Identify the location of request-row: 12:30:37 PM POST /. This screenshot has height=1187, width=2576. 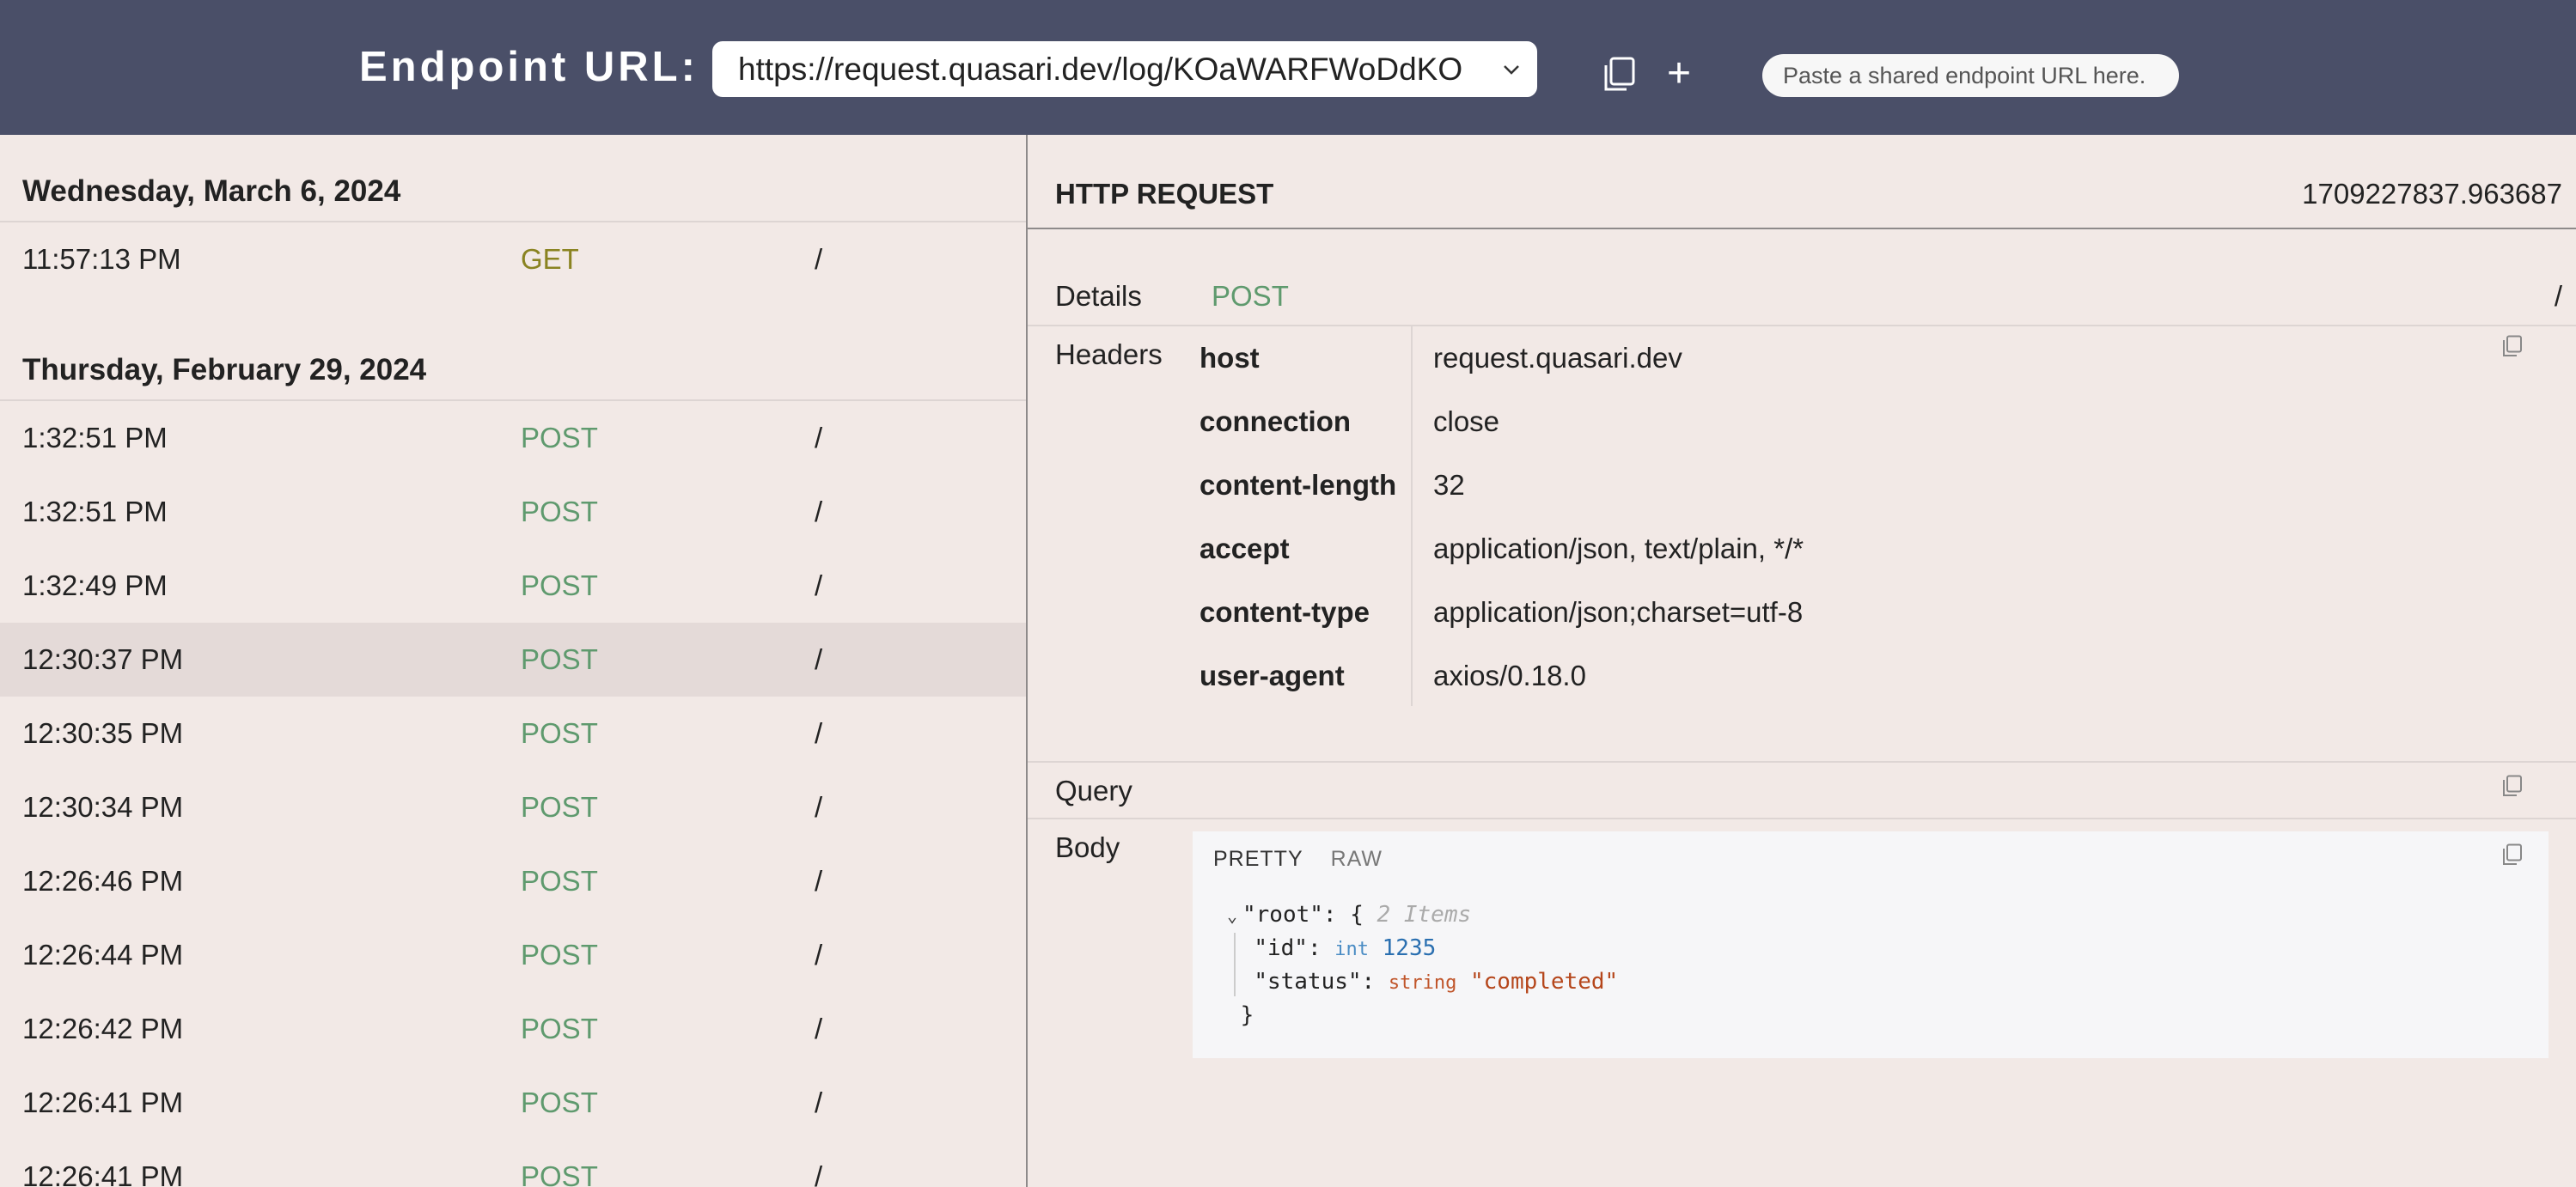
(513, 660).